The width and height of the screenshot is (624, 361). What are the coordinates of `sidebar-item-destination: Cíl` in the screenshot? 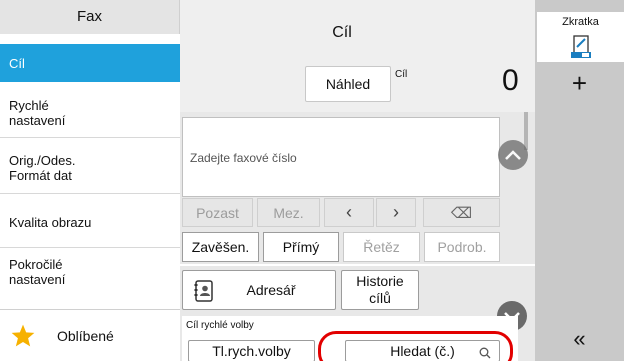 It's located at (90, 63).